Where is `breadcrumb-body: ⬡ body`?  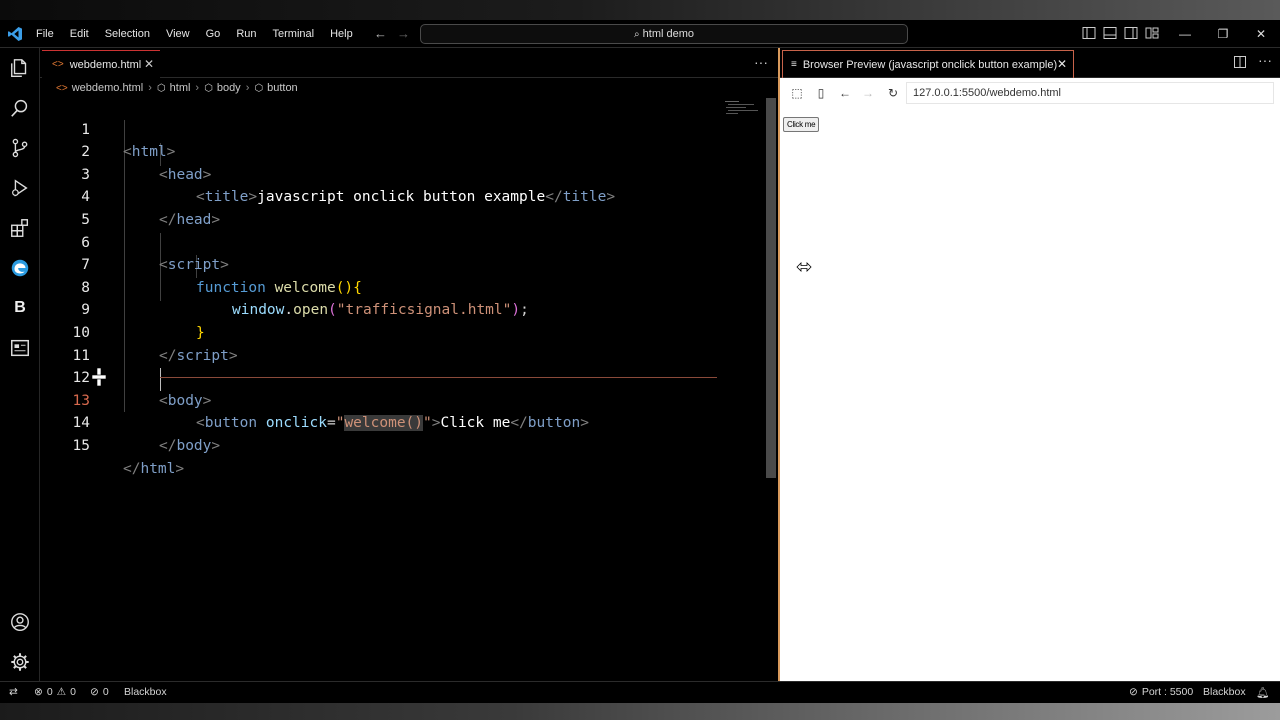 breadcrumb-body: ⬡ body is located at coordinates (222, 88).